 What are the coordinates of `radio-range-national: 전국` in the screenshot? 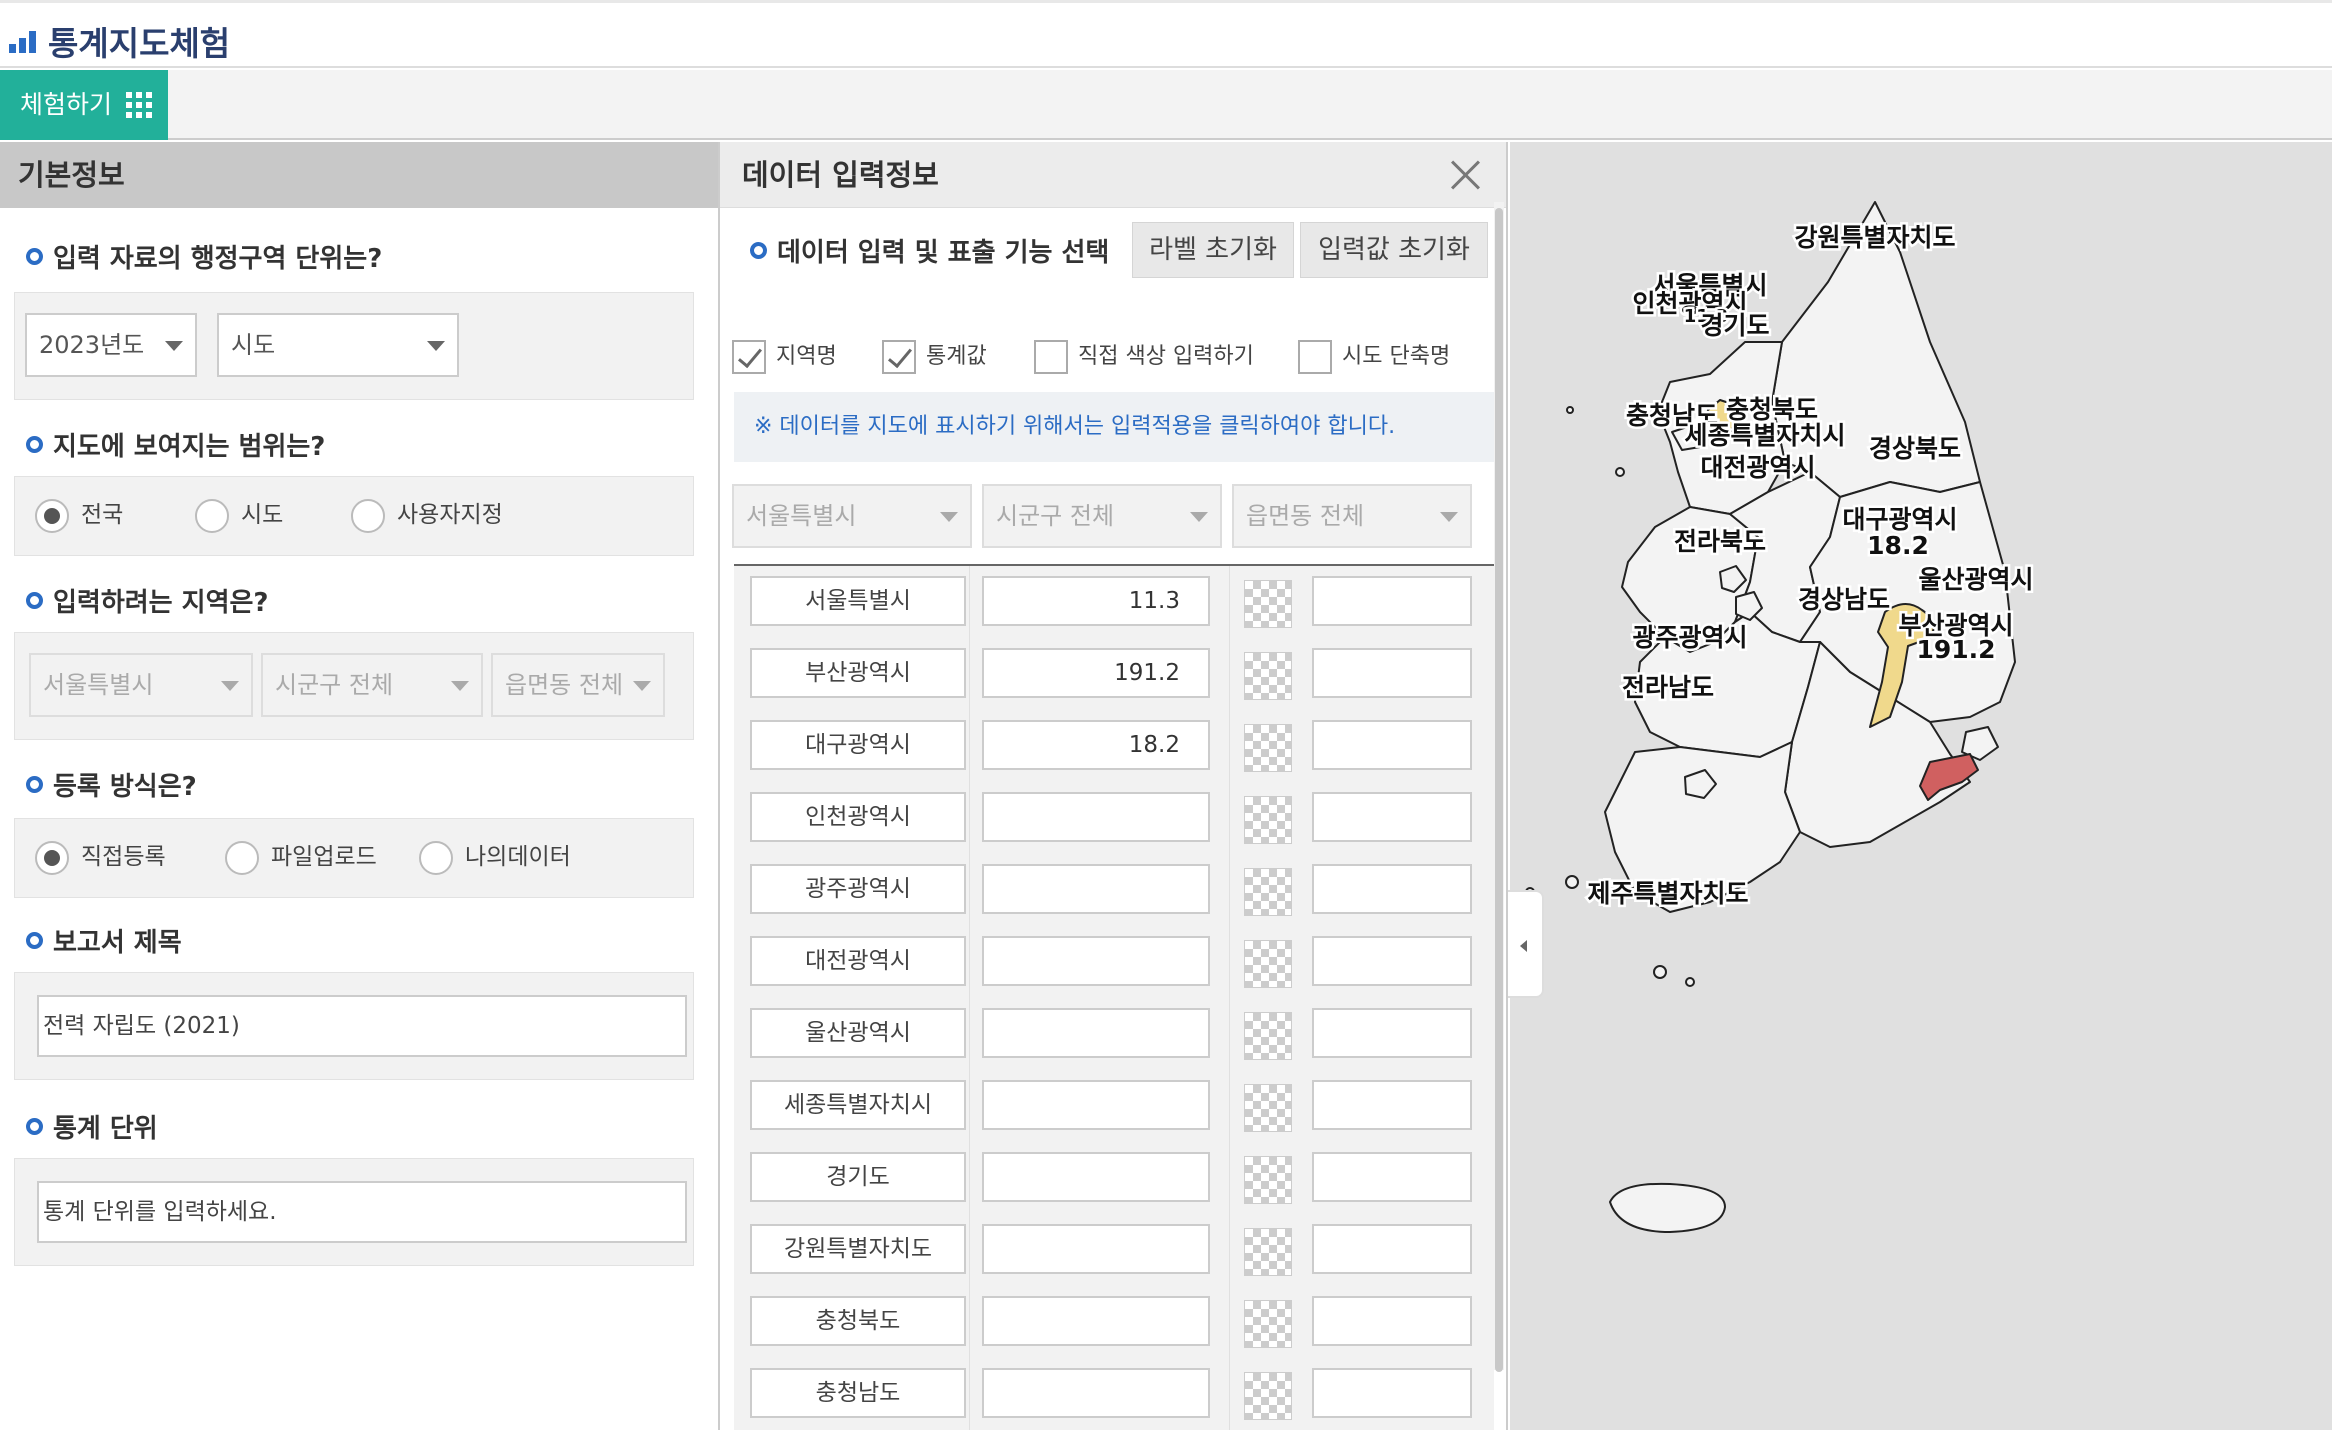 It's located at (79, 514).